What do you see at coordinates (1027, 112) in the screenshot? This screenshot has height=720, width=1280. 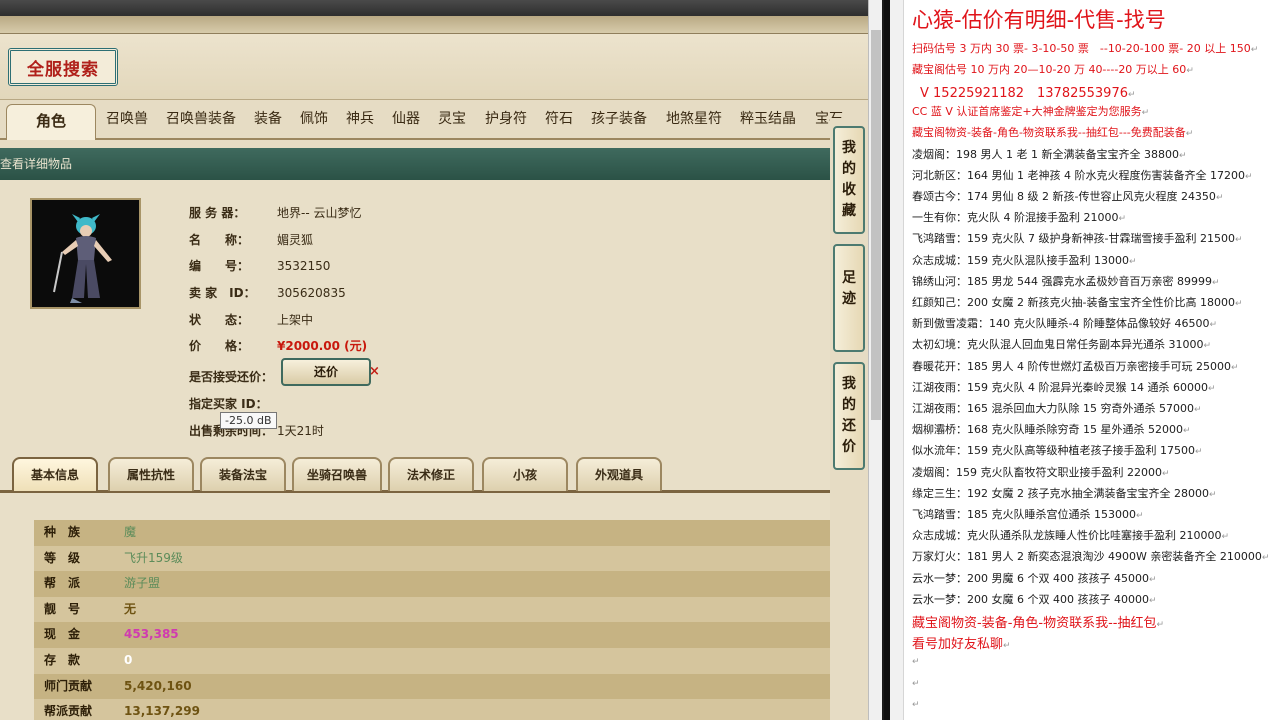 I see `note-line-text: CC 蓝 V 认证首席鉴定+大神金牌鉴定为您服务` at bounding box center [1027, 112].